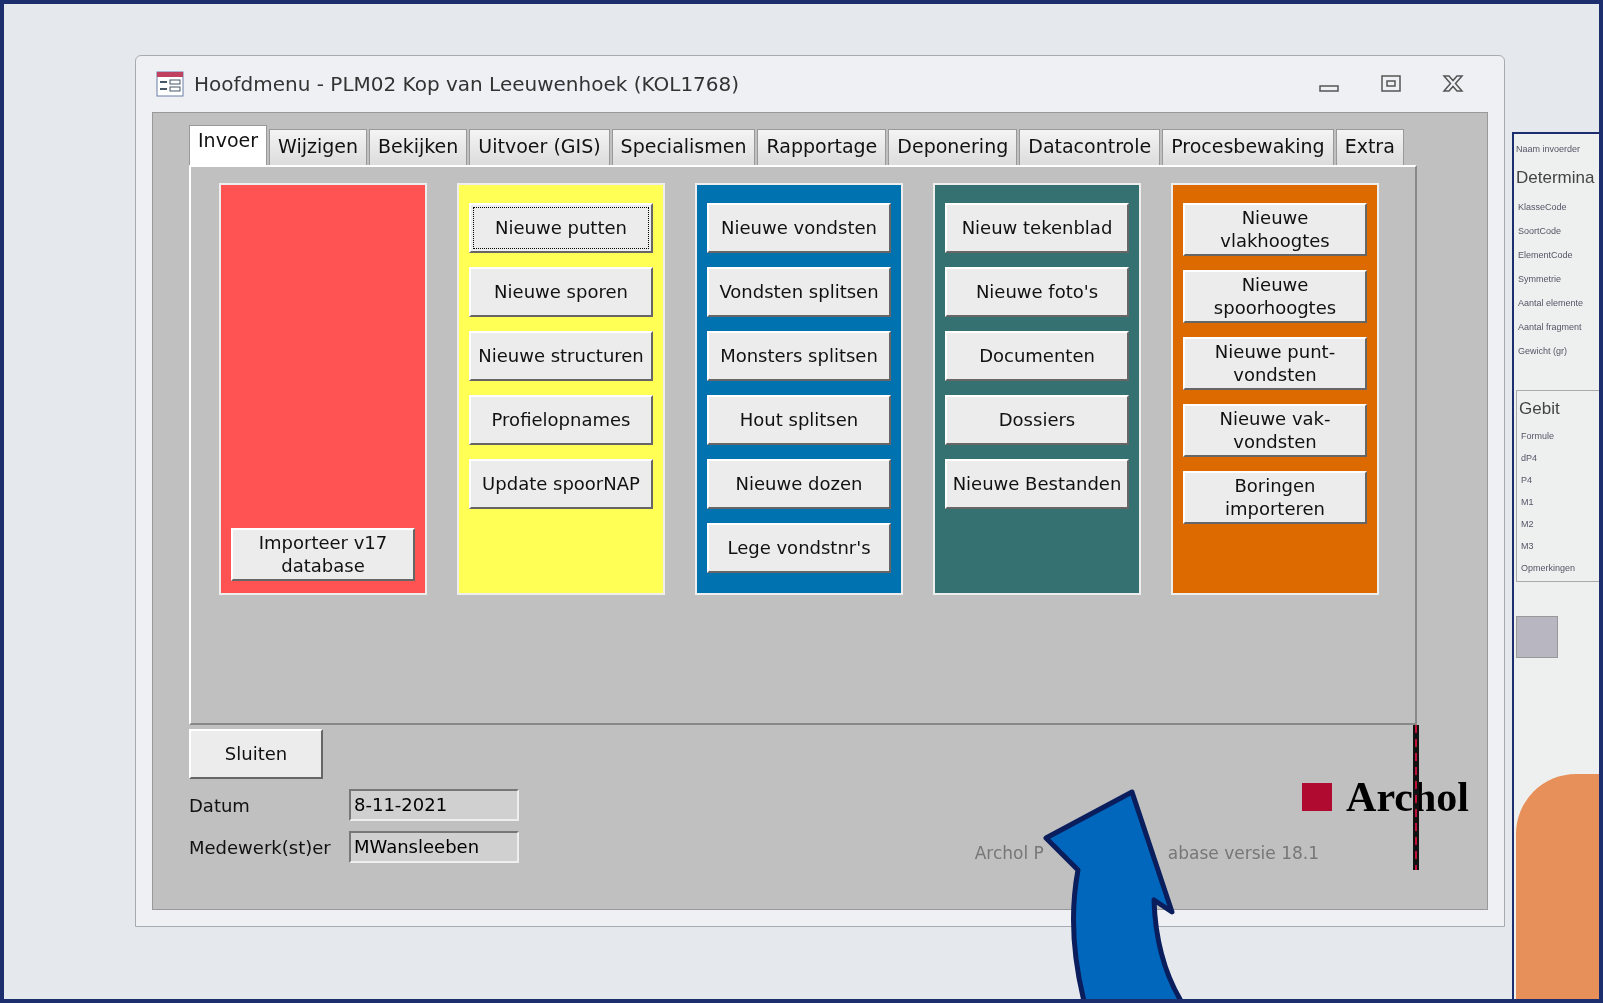  Describe the element at coordinates (1542, 351) in the screenshot. I see `field-label: Gewicht (gr)` at that location.